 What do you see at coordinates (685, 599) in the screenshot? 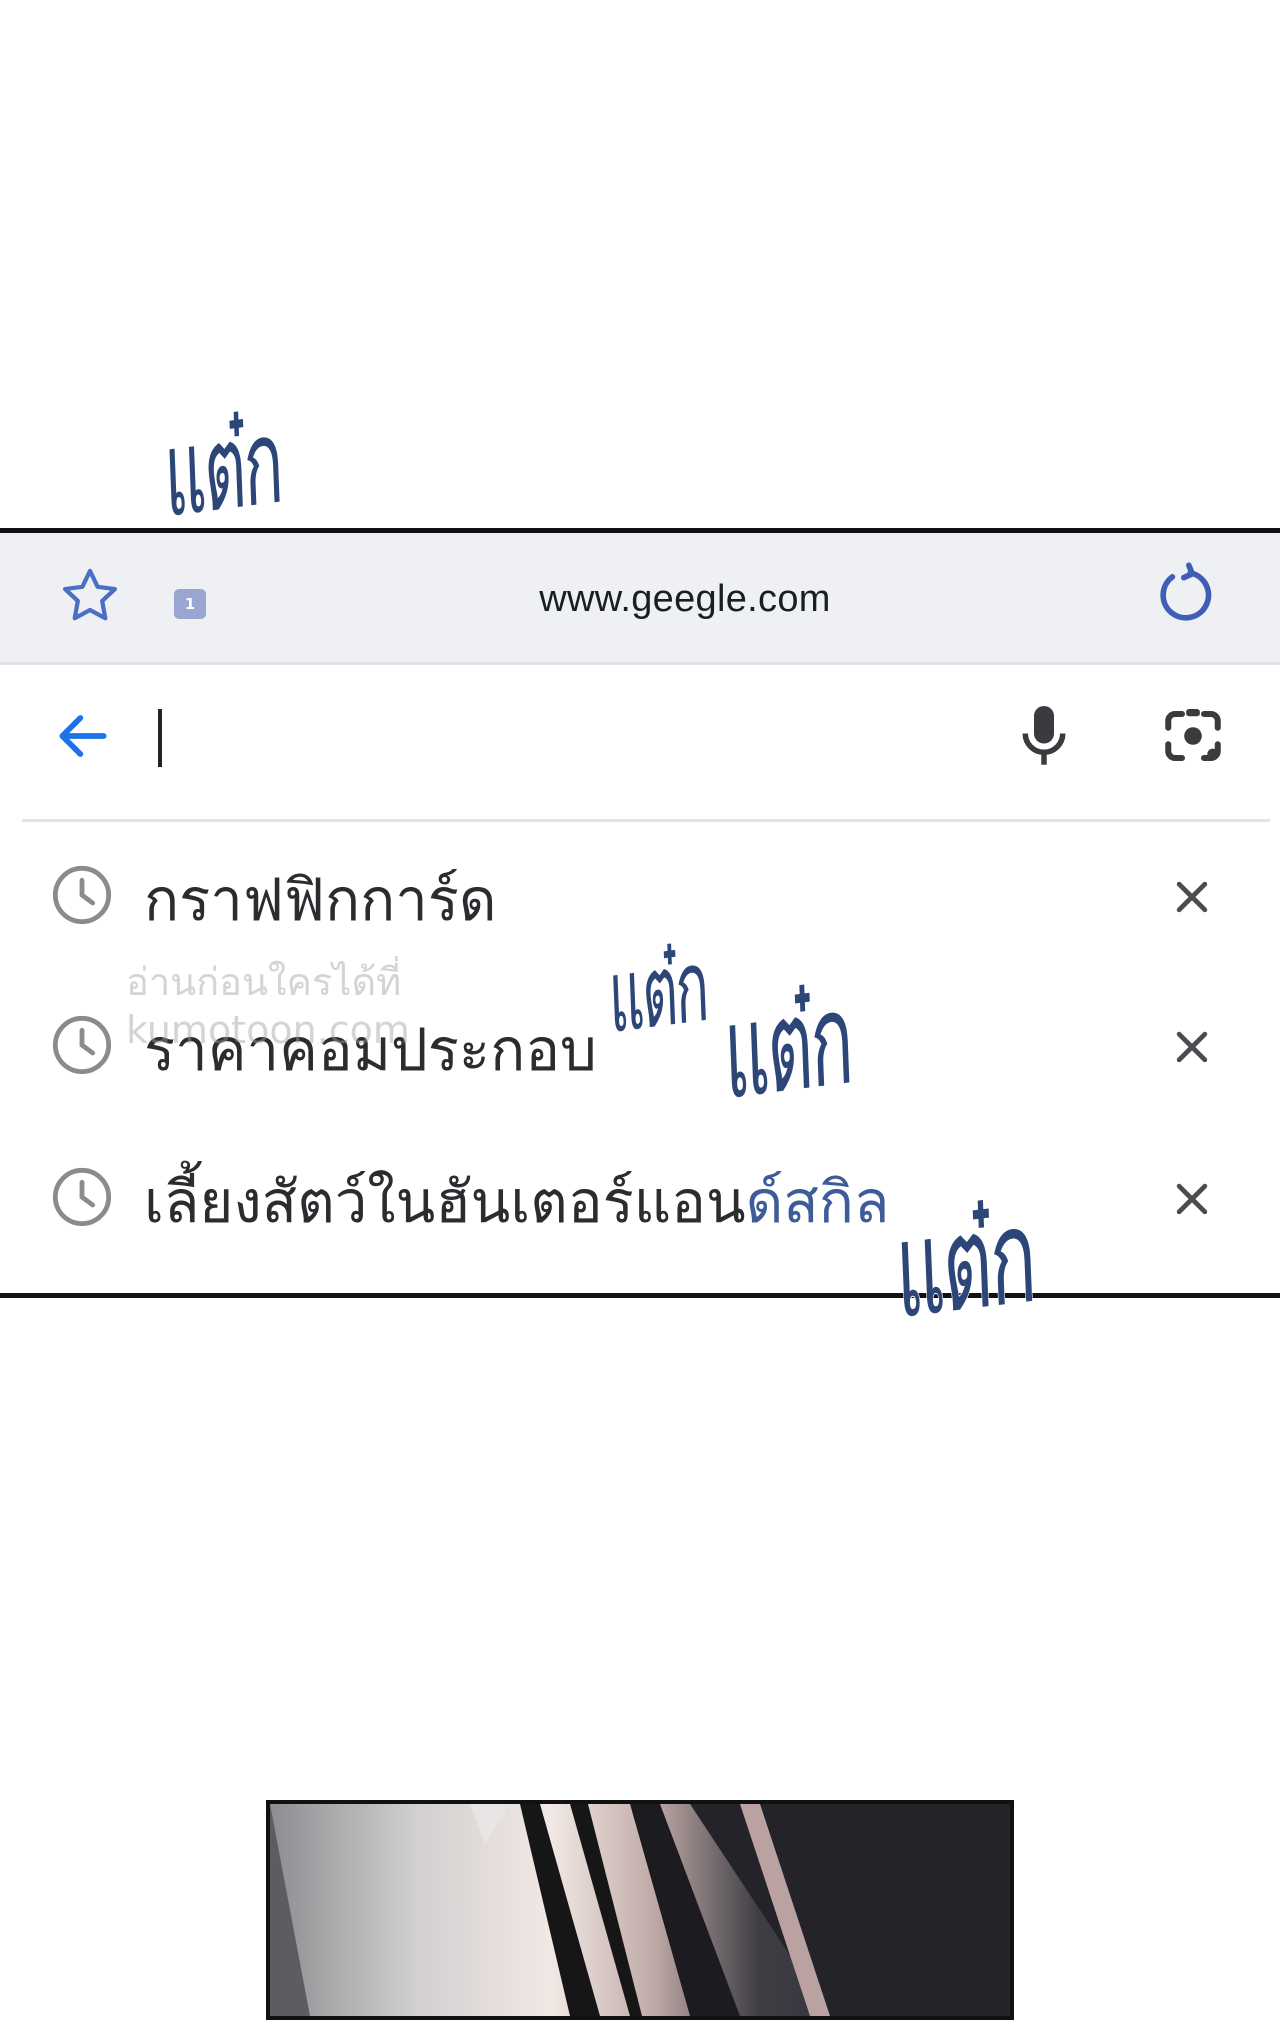
I see `url-text: www.geegle.com` at bounding box center [685, 599].